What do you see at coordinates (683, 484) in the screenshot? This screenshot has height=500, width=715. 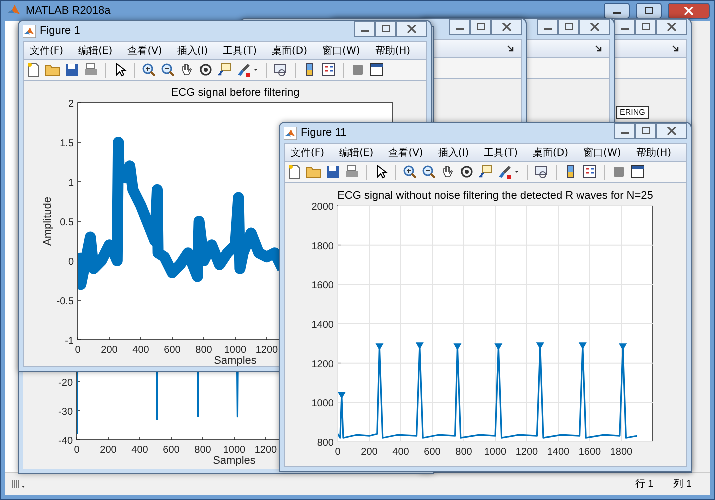 I see `column-indicator: 列 1` at bounding box center [683, 484].